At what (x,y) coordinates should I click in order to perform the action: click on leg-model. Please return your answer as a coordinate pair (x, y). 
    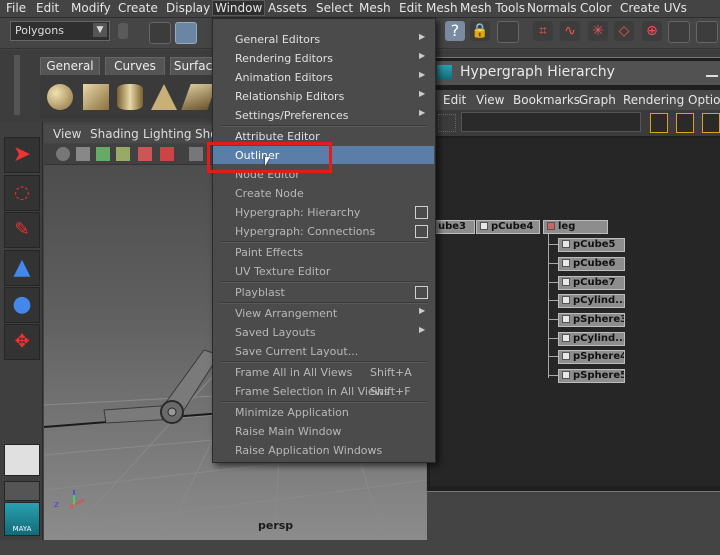
    Looking at the image, I should click on (161, 386).